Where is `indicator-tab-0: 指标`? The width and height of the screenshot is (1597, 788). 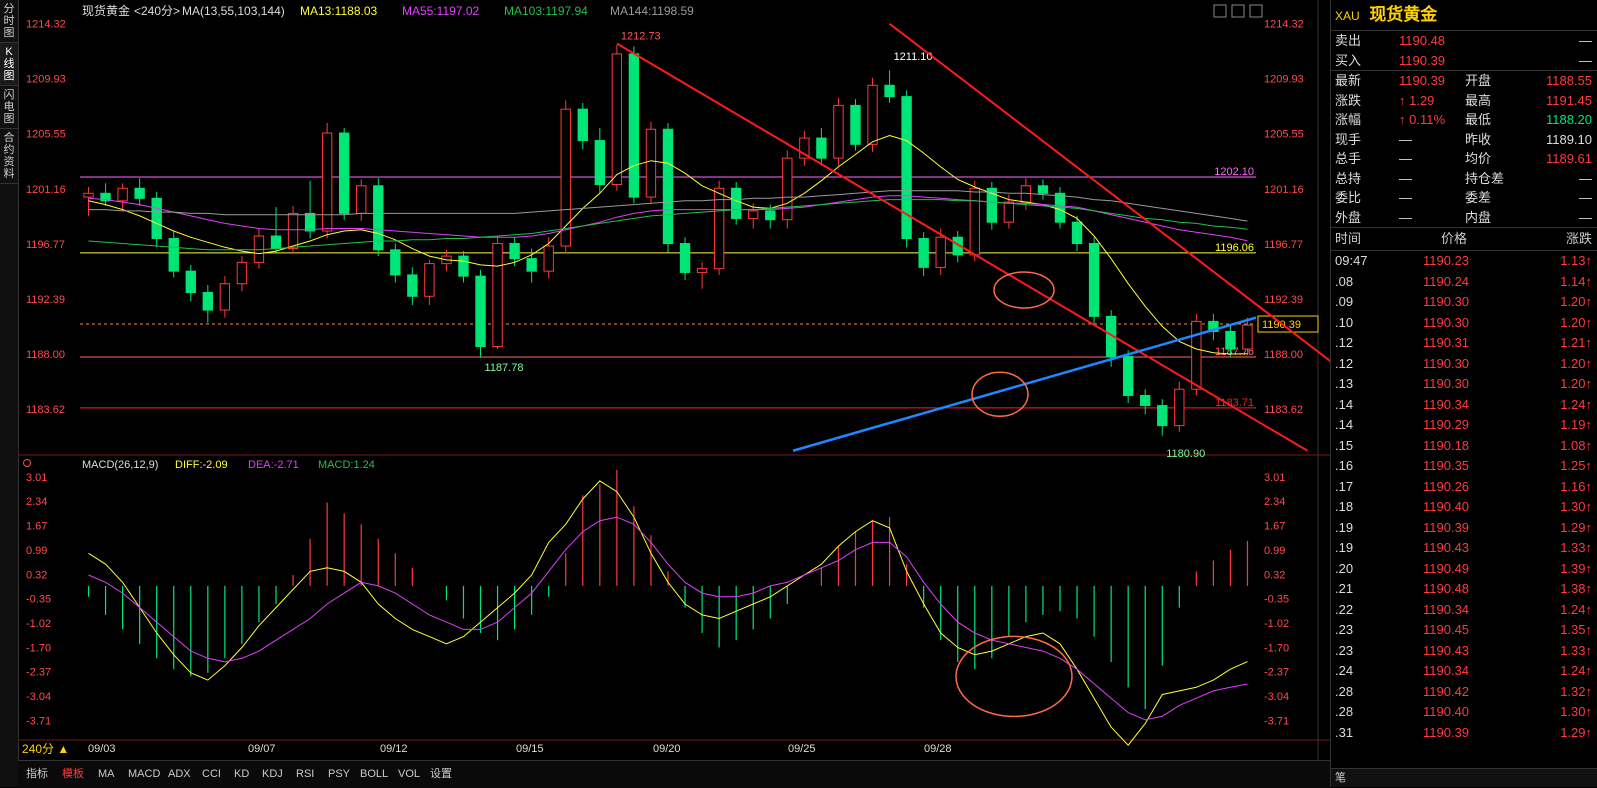
indicator-tab-0: 指标 is located at coordinates (37, 774).